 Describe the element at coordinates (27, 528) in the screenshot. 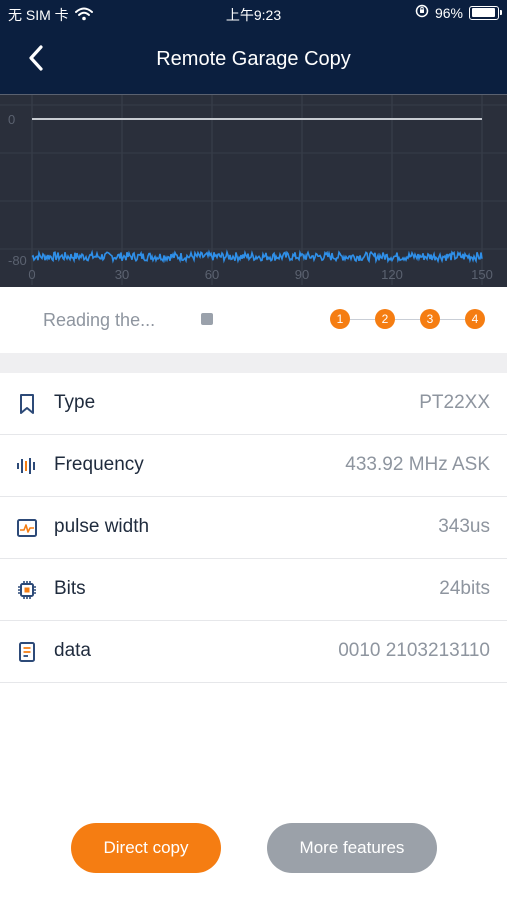

I see `pulse-icon` at that location.